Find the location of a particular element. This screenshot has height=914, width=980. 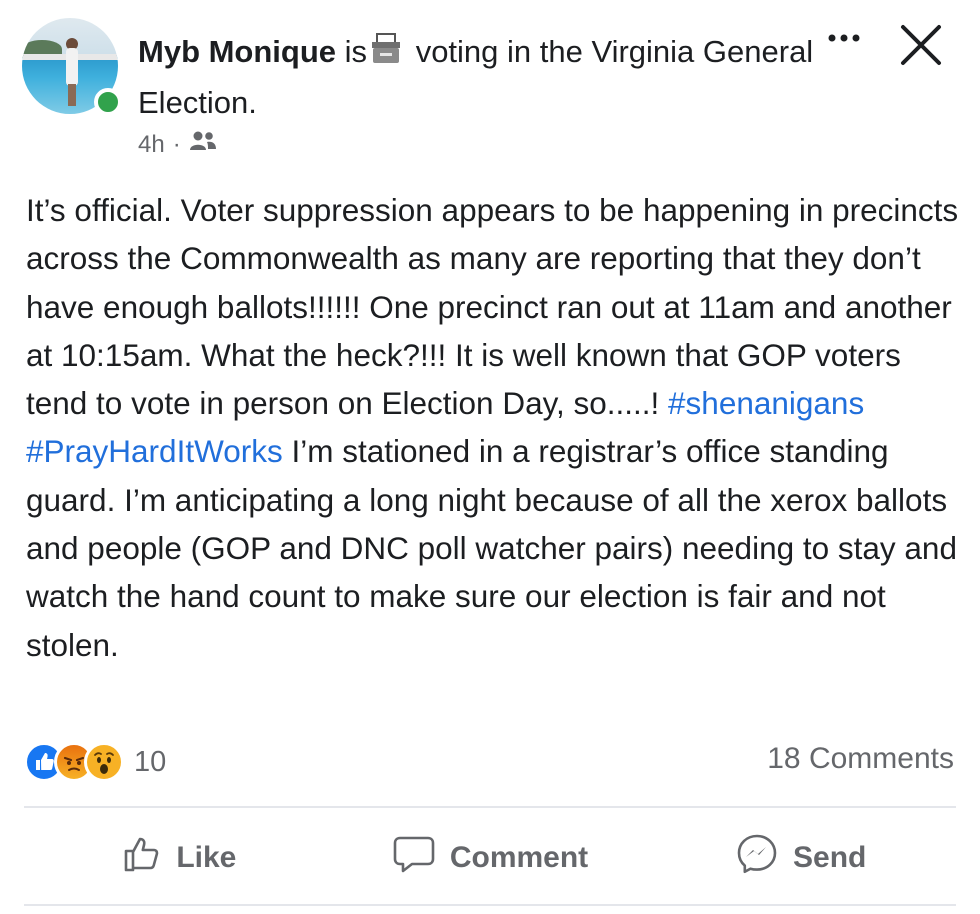

close-icon is located at coordinates (921, 45).